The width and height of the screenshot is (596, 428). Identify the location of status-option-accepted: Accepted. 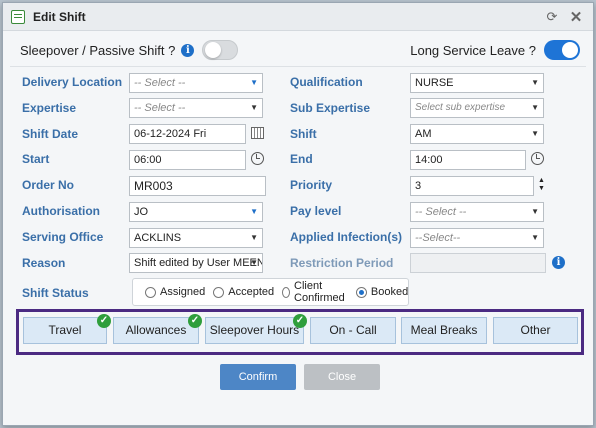
(243, 292).